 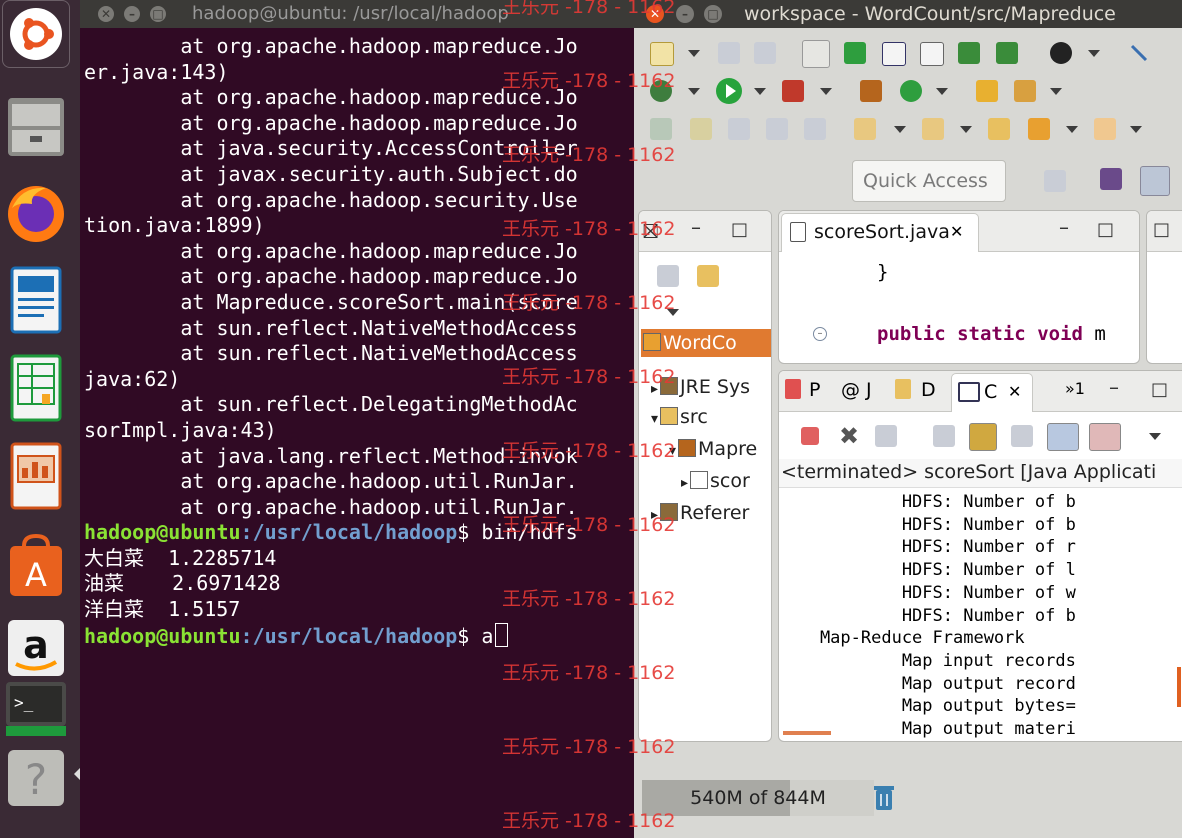 I want to click on open-perspective-icon, so click(x=1055, y=181).